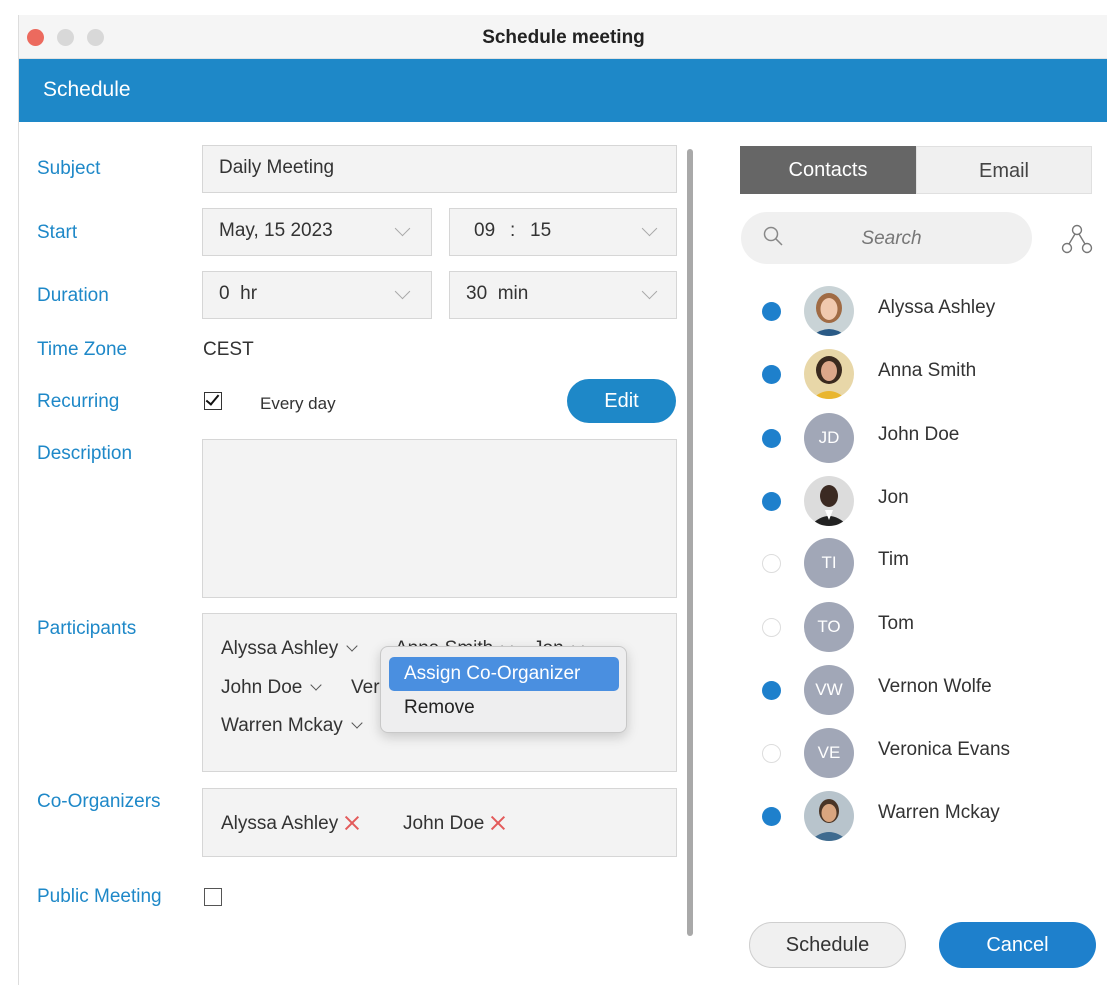 The image size is (1107, 985). I want to click on contact-item-alyssa-ashley: Alyssa Ashley, so click(929, 310).